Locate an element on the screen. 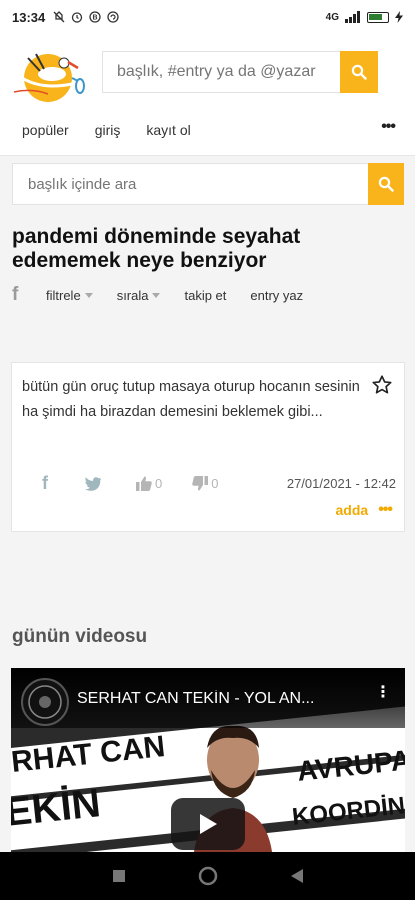  thumbs-up-icon is located at coordinates (144, 483).